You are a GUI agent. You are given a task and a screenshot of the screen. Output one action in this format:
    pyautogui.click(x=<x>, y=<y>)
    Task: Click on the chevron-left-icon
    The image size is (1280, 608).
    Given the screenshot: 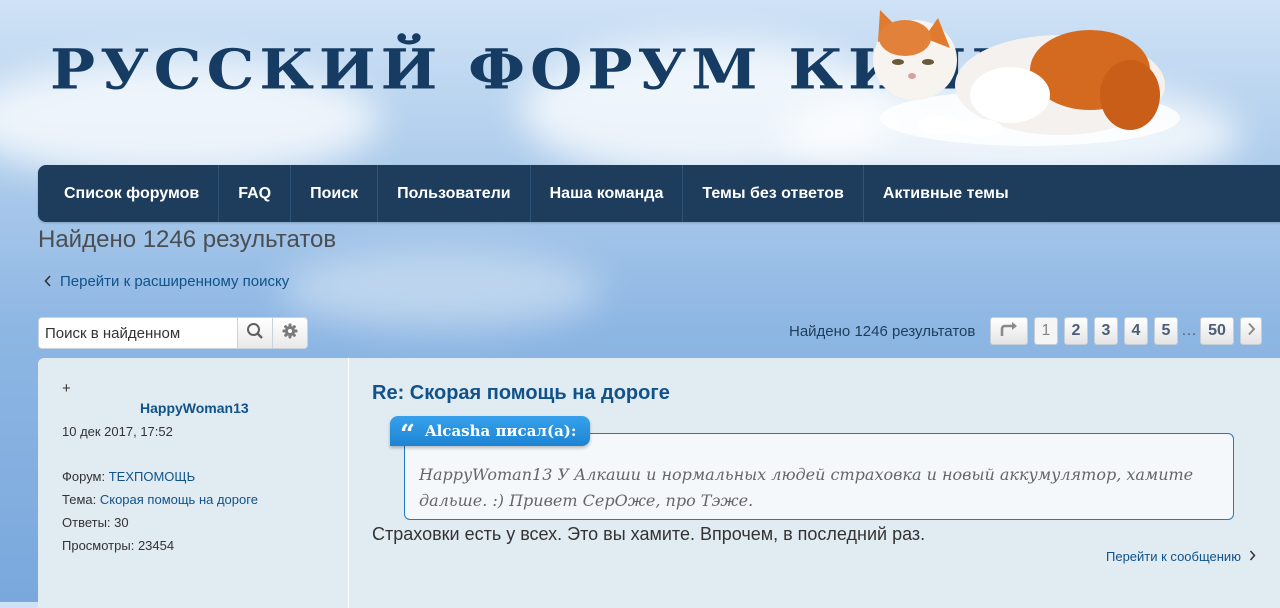 What is the action you would take?
    pyautogui.click(x=48, y=282)
    